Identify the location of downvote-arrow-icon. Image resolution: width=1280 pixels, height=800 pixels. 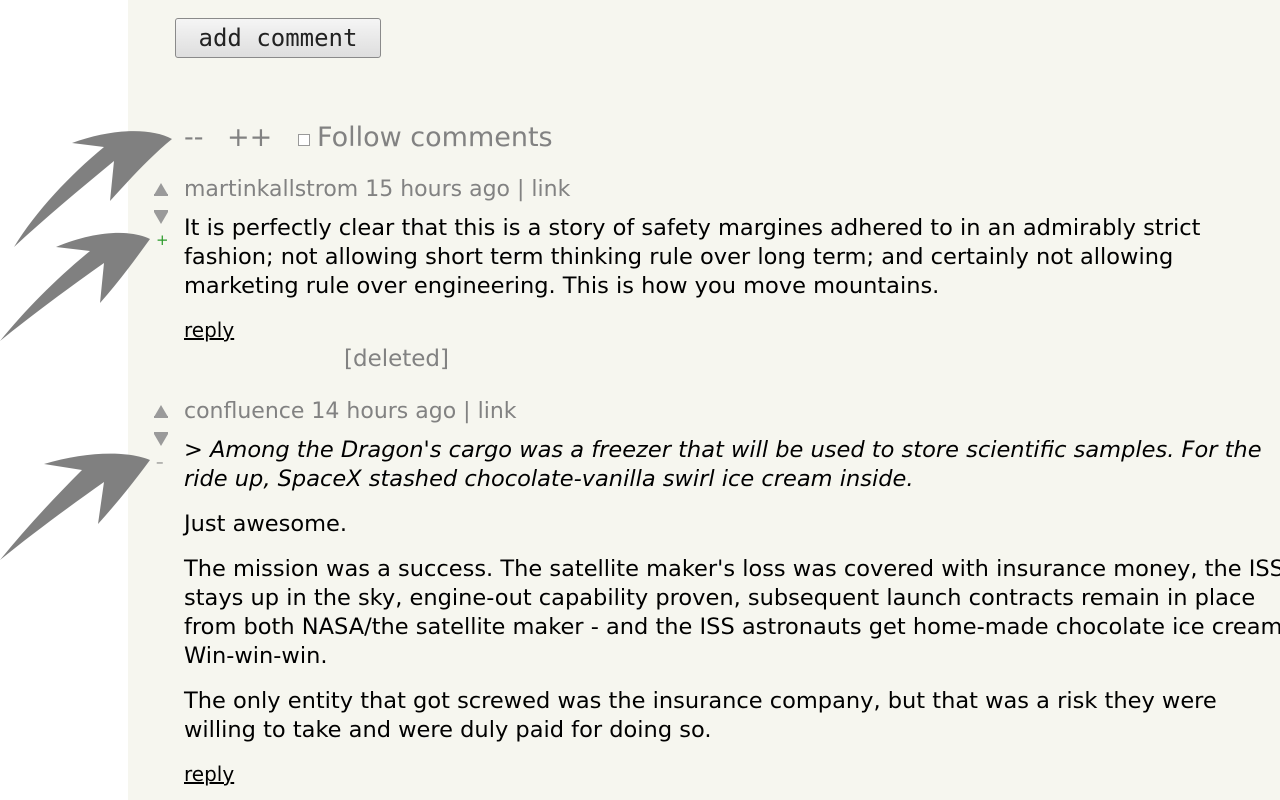
(161, 440).